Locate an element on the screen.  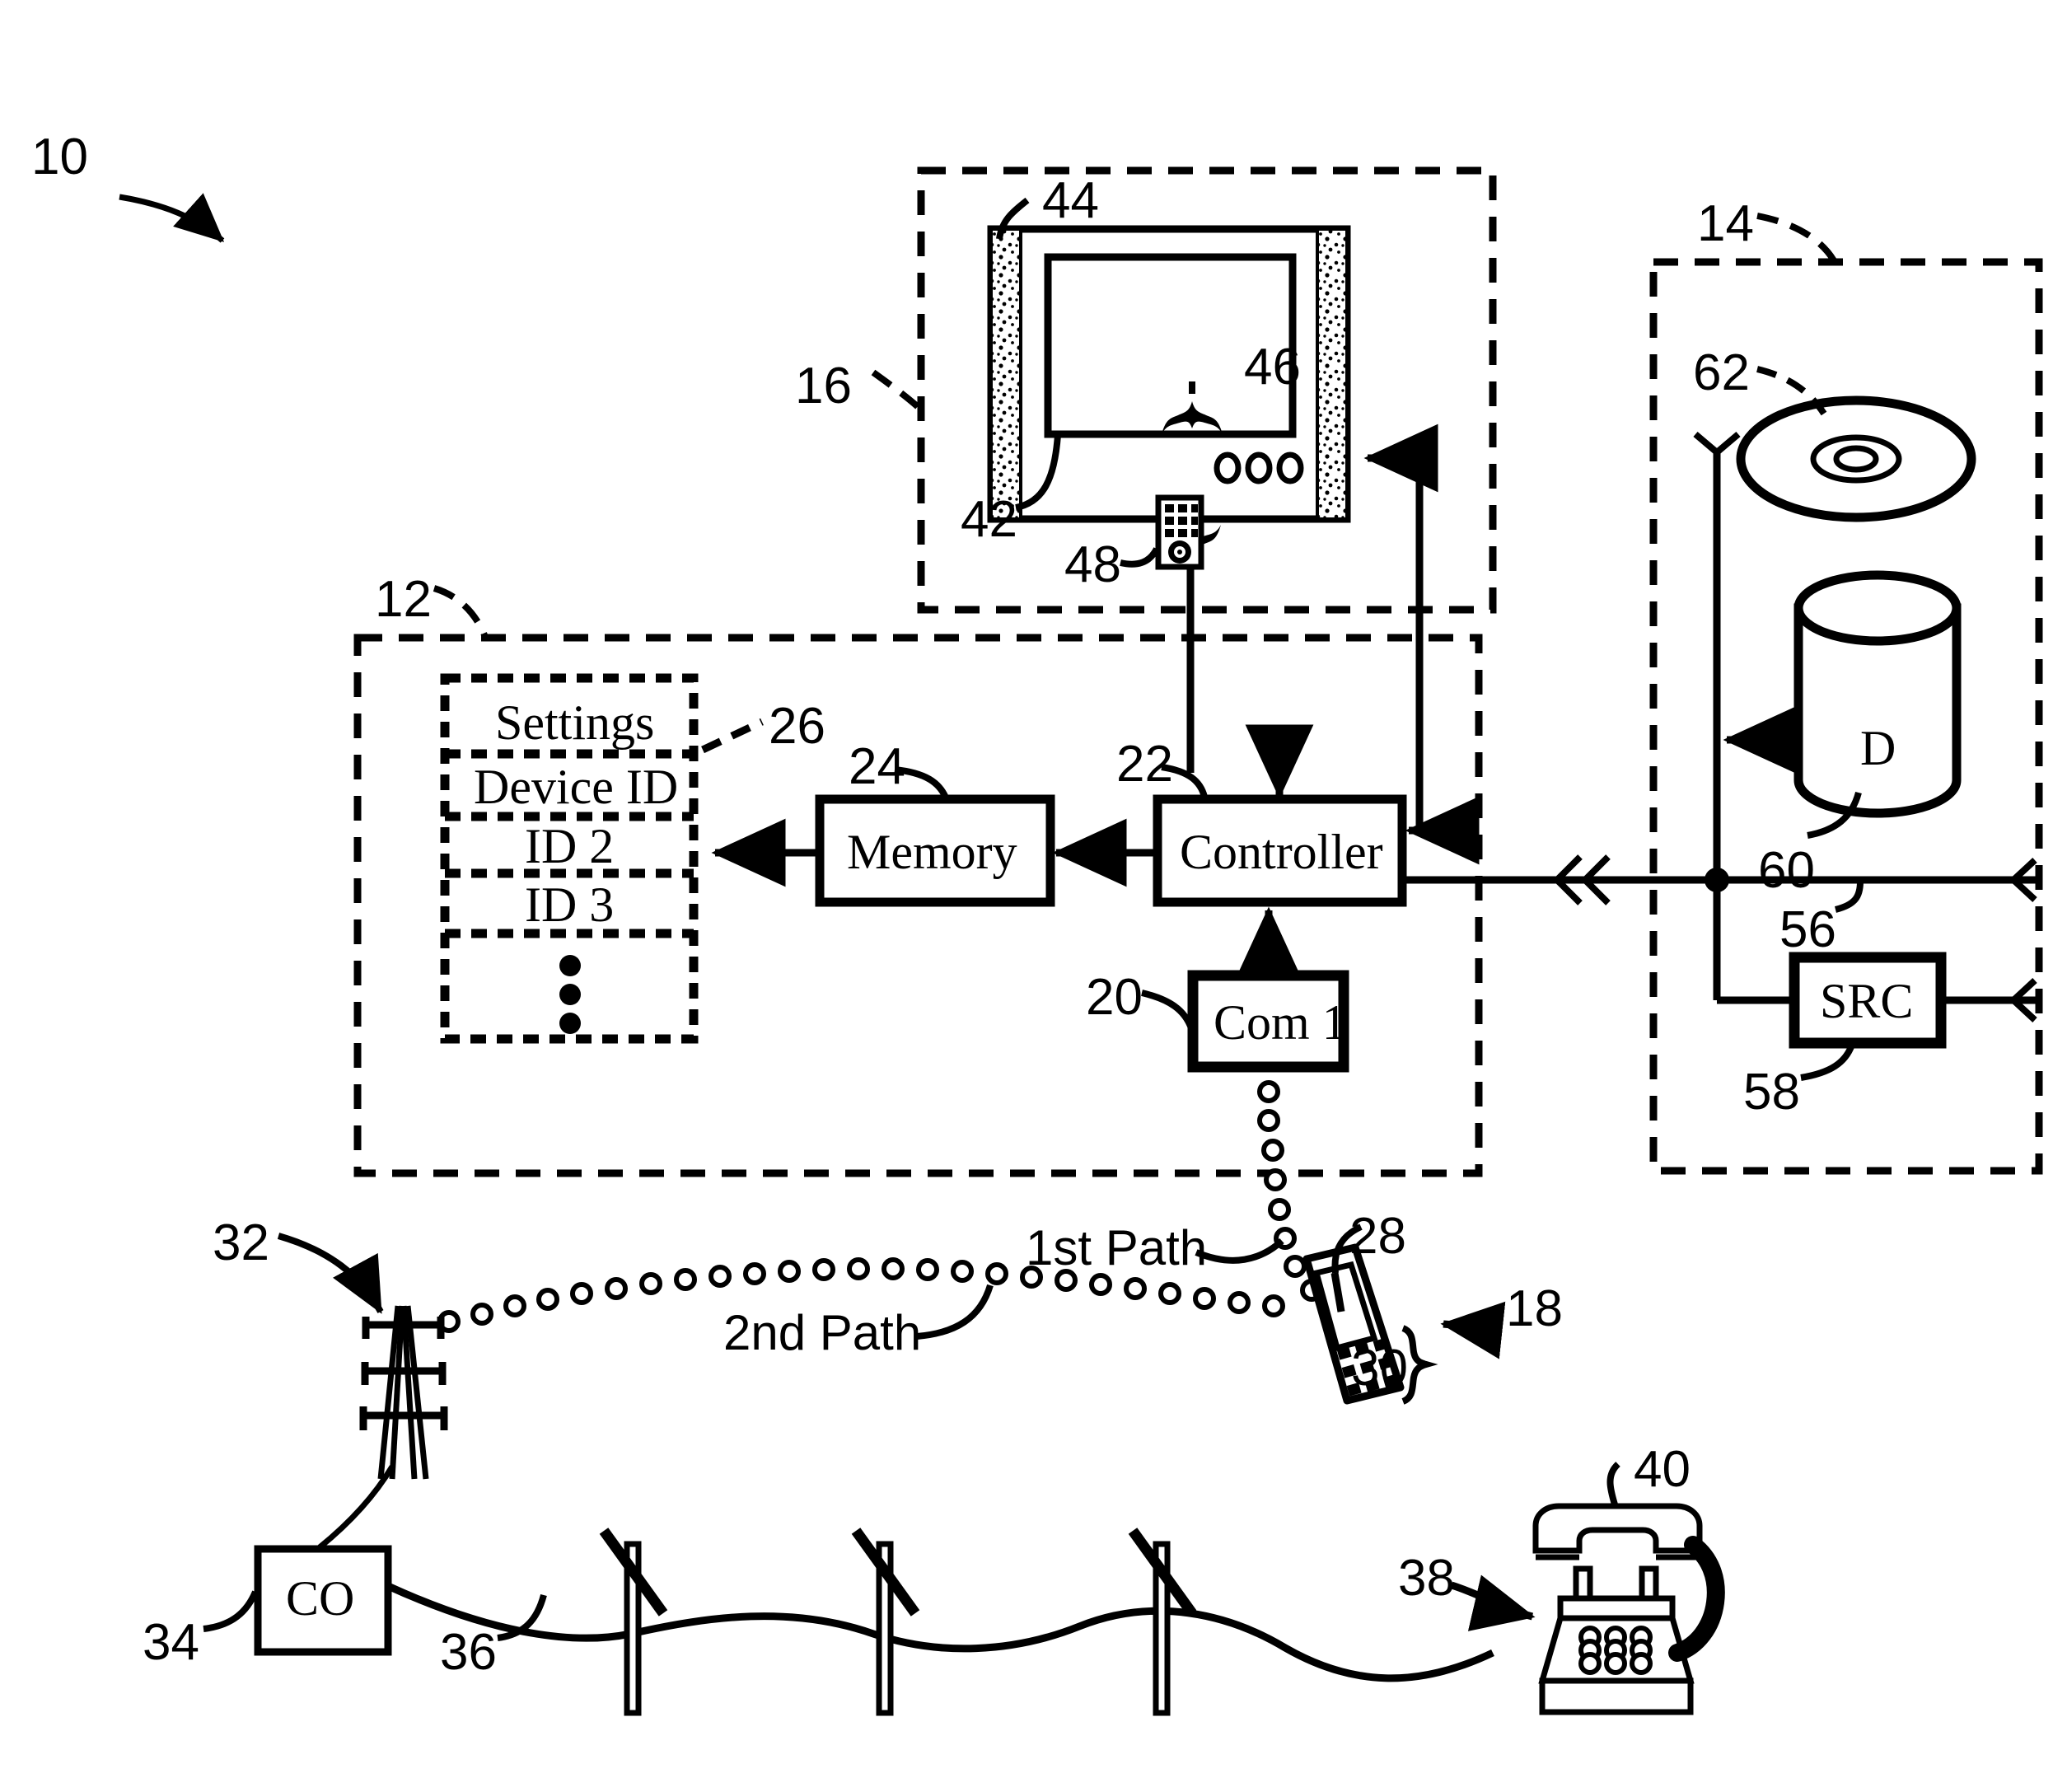
remote-dpad-dot is located at coordinates (1179, 552).